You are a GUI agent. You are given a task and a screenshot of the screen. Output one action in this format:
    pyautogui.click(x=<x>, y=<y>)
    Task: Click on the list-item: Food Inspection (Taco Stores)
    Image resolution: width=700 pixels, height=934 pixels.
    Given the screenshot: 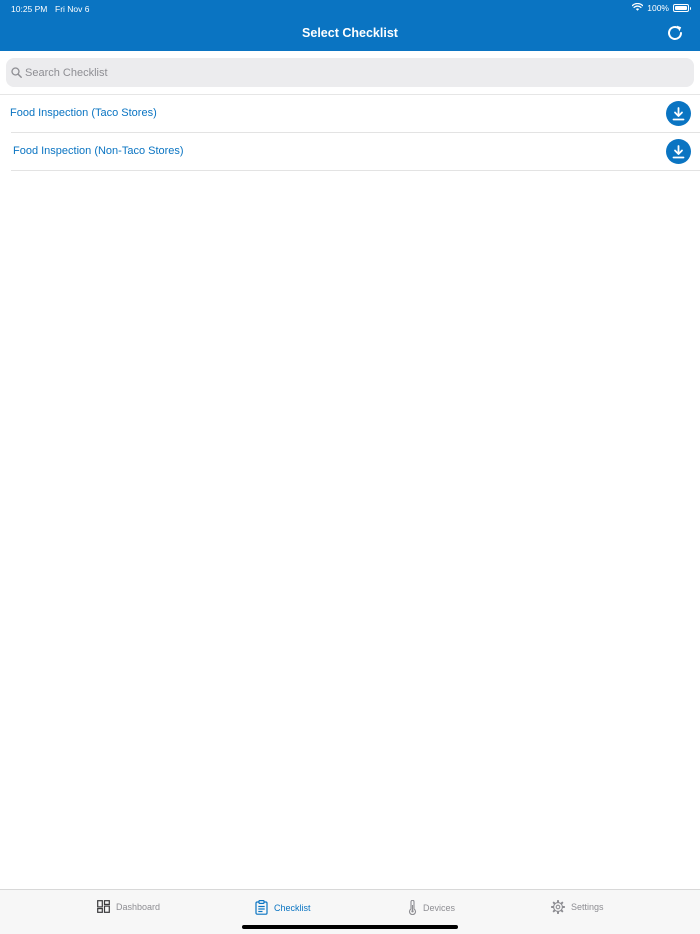 What is the action you would take?
    pyautogui.click(x=355, y=114)
    